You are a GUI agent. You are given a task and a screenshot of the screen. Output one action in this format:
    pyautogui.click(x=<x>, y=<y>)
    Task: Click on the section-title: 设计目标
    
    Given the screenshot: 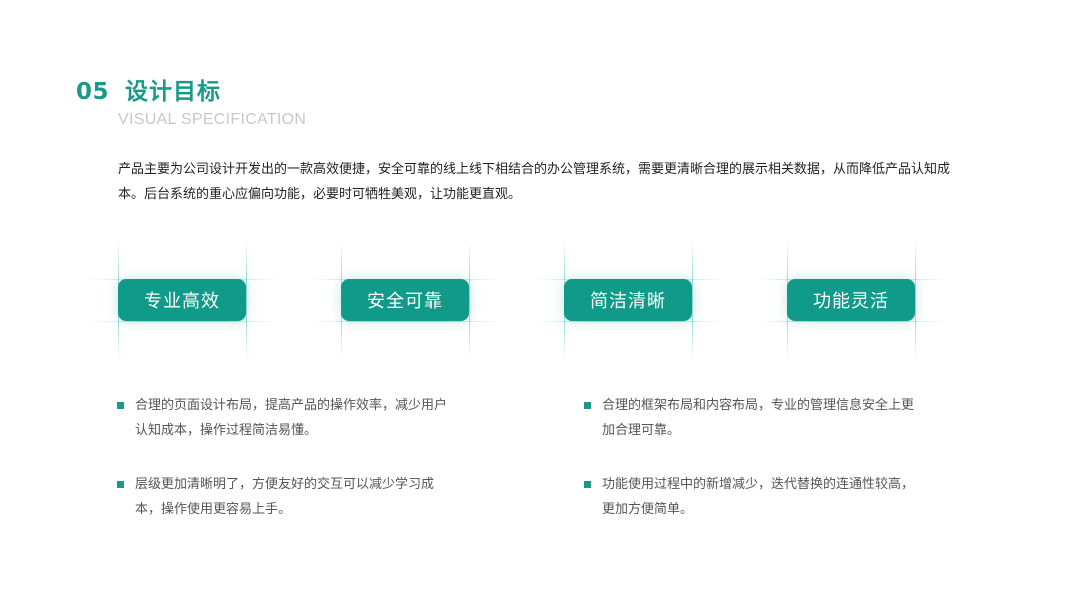 What is the action you would take?
    pyautogui.click(x=173, y=92)
    